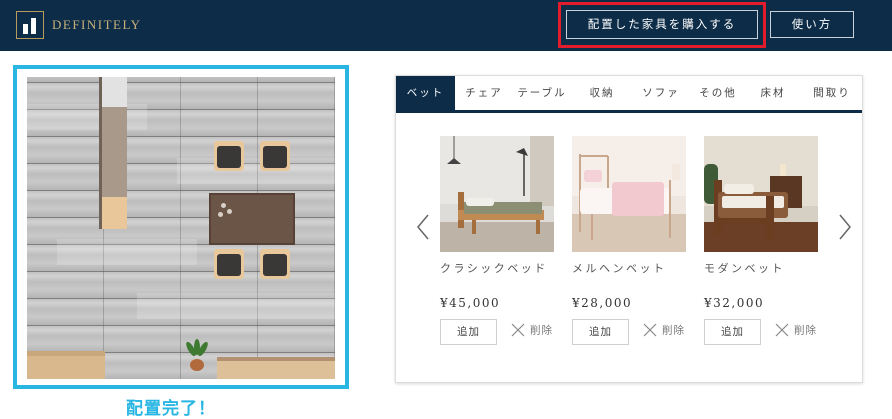 This screenshot has height=419, width=892. What do you see at coordinates (602, 93) in the screenshot?
I see `tab-storage: 収納` at bounding box center [602, 93].